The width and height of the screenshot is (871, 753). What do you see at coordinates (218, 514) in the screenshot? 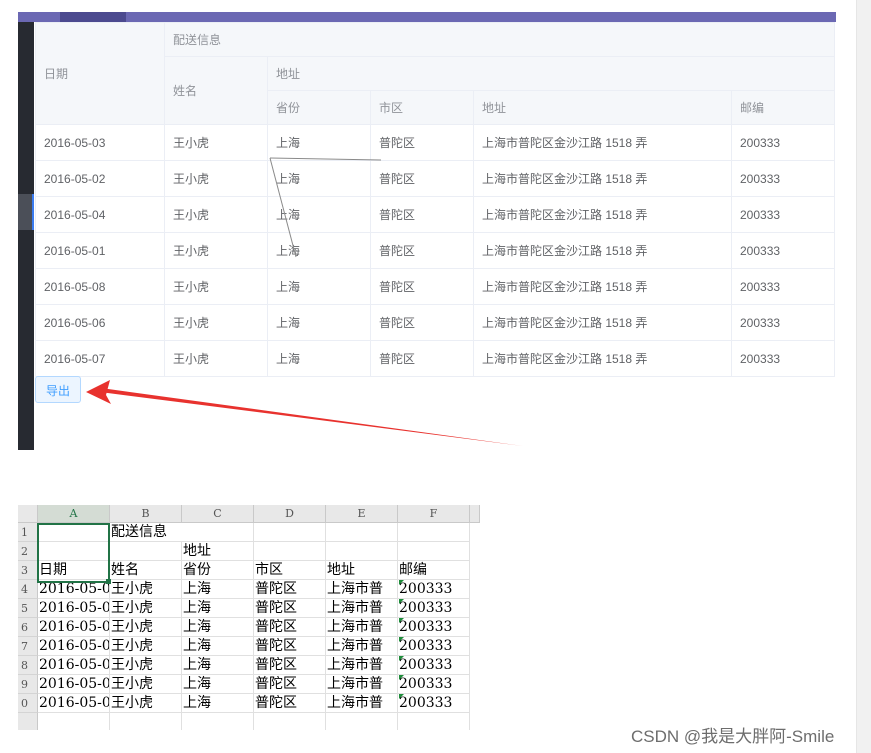
I see `column-header-c: C` at bounding box center [218, 514].